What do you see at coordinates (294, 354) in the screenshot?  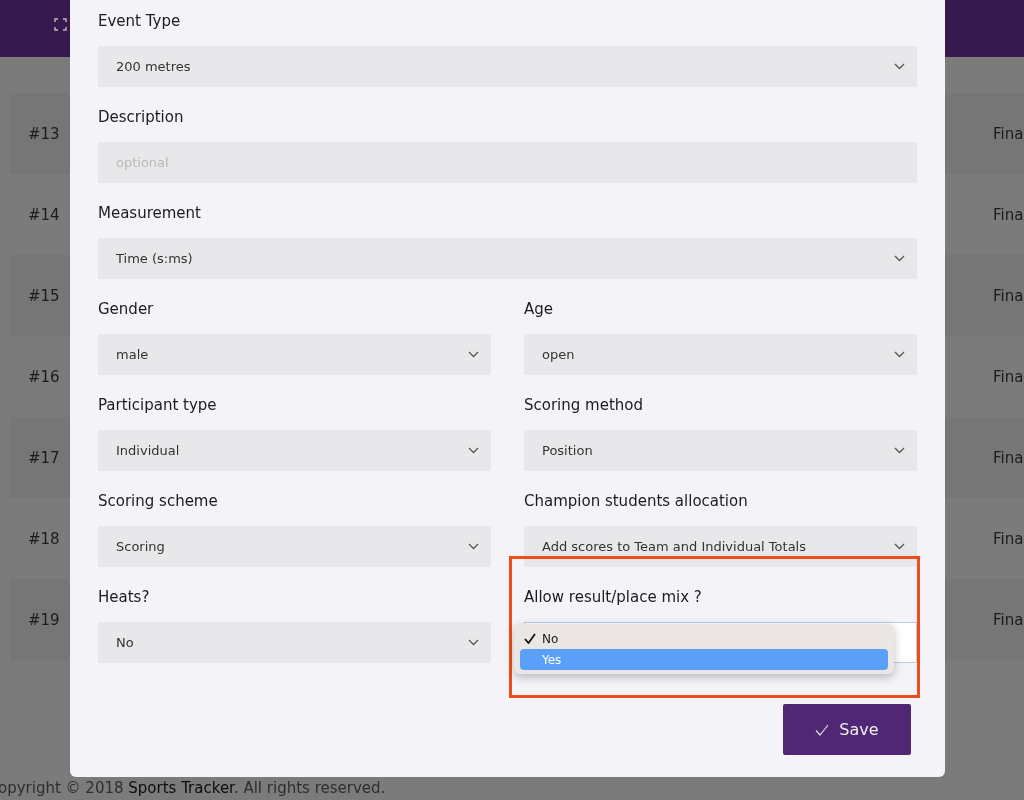 I see `select-field: male` at bounding box center [294, 354].